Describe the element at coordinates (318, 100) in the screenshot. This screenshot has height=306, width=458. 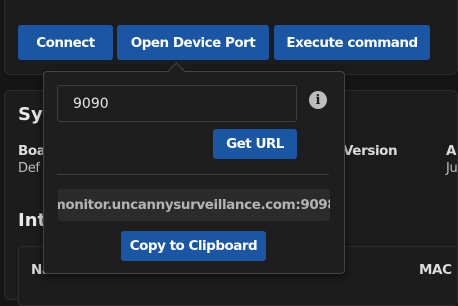
I see `info-icon: i` at that location.